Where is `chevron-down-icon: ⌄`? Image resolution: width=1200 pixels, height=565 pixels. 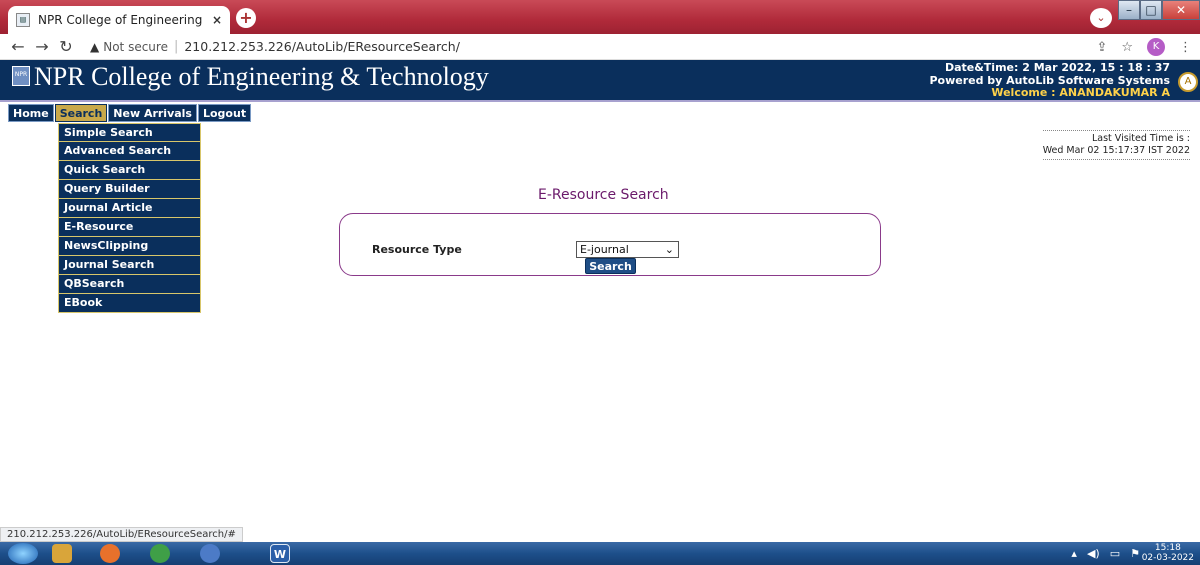 chevron-down-icon: ⌄ is located at coordinates (669, 249).